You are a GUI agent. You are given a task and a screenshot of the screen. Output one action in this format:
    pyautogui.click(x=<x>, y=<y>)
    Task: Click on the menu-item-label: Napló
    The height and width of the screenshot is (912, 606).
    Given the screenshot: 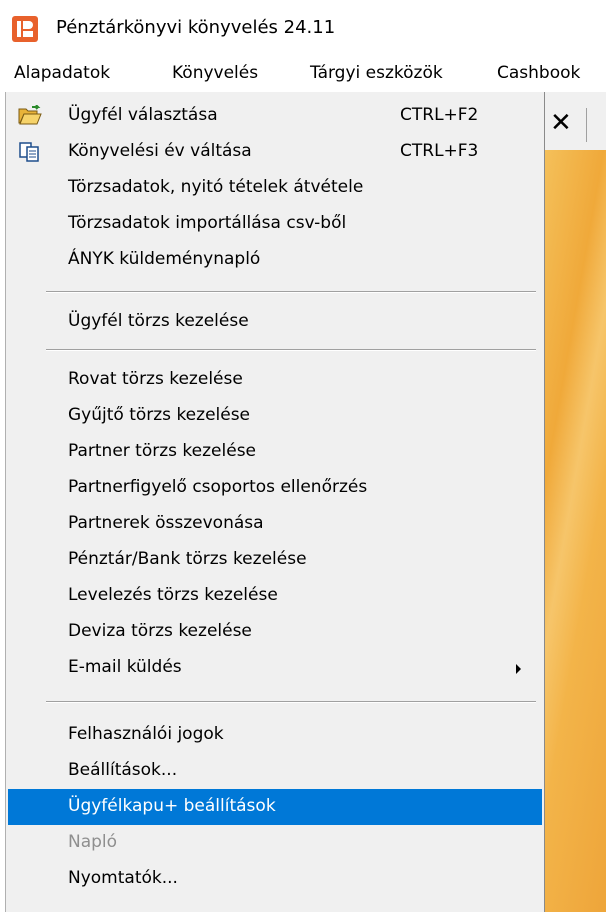 What is the action you would take?
    pyautogui.click(x=93, y=842)
    